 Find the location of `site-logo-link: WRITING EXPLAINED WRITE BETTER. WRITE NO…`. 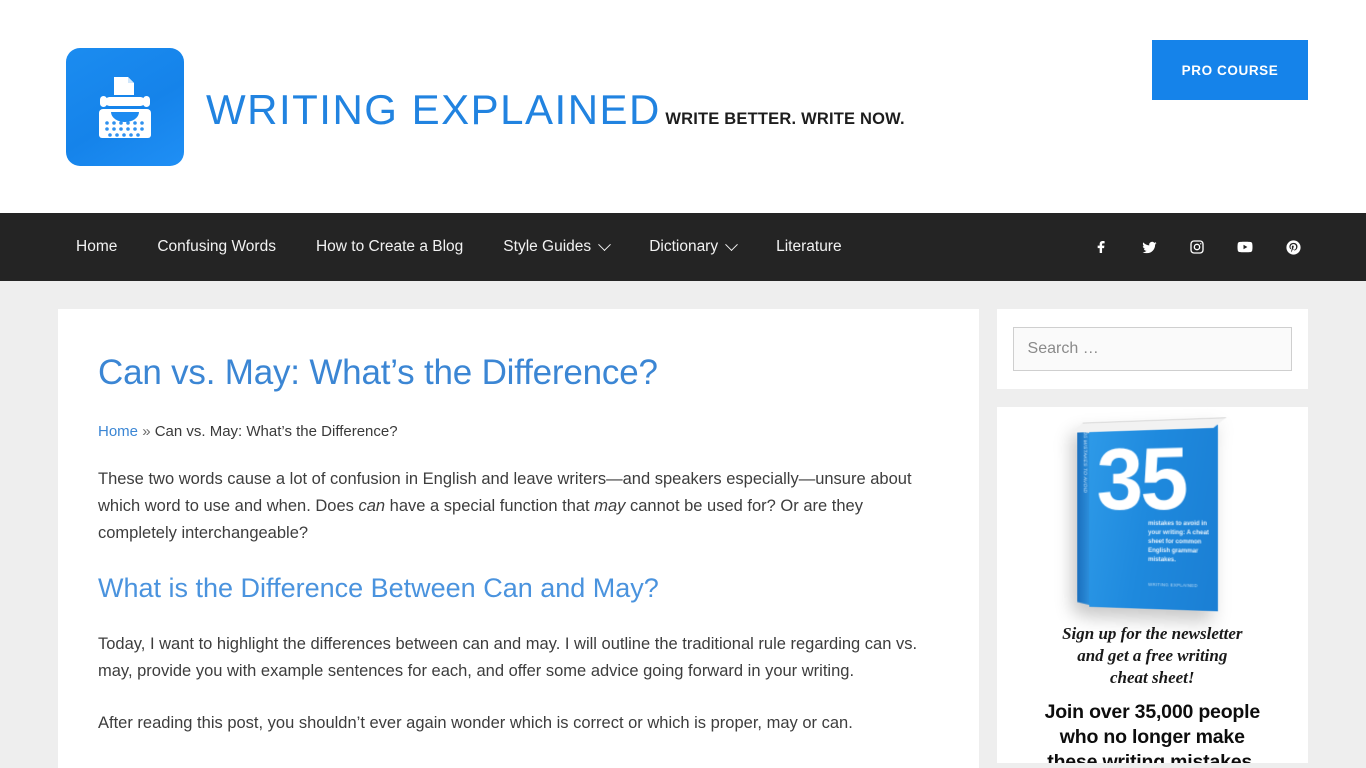

site-logo-link: WRITING EXPLAINED WRITE BETTER. WRITE NO… is located at coordinates (485, 107).